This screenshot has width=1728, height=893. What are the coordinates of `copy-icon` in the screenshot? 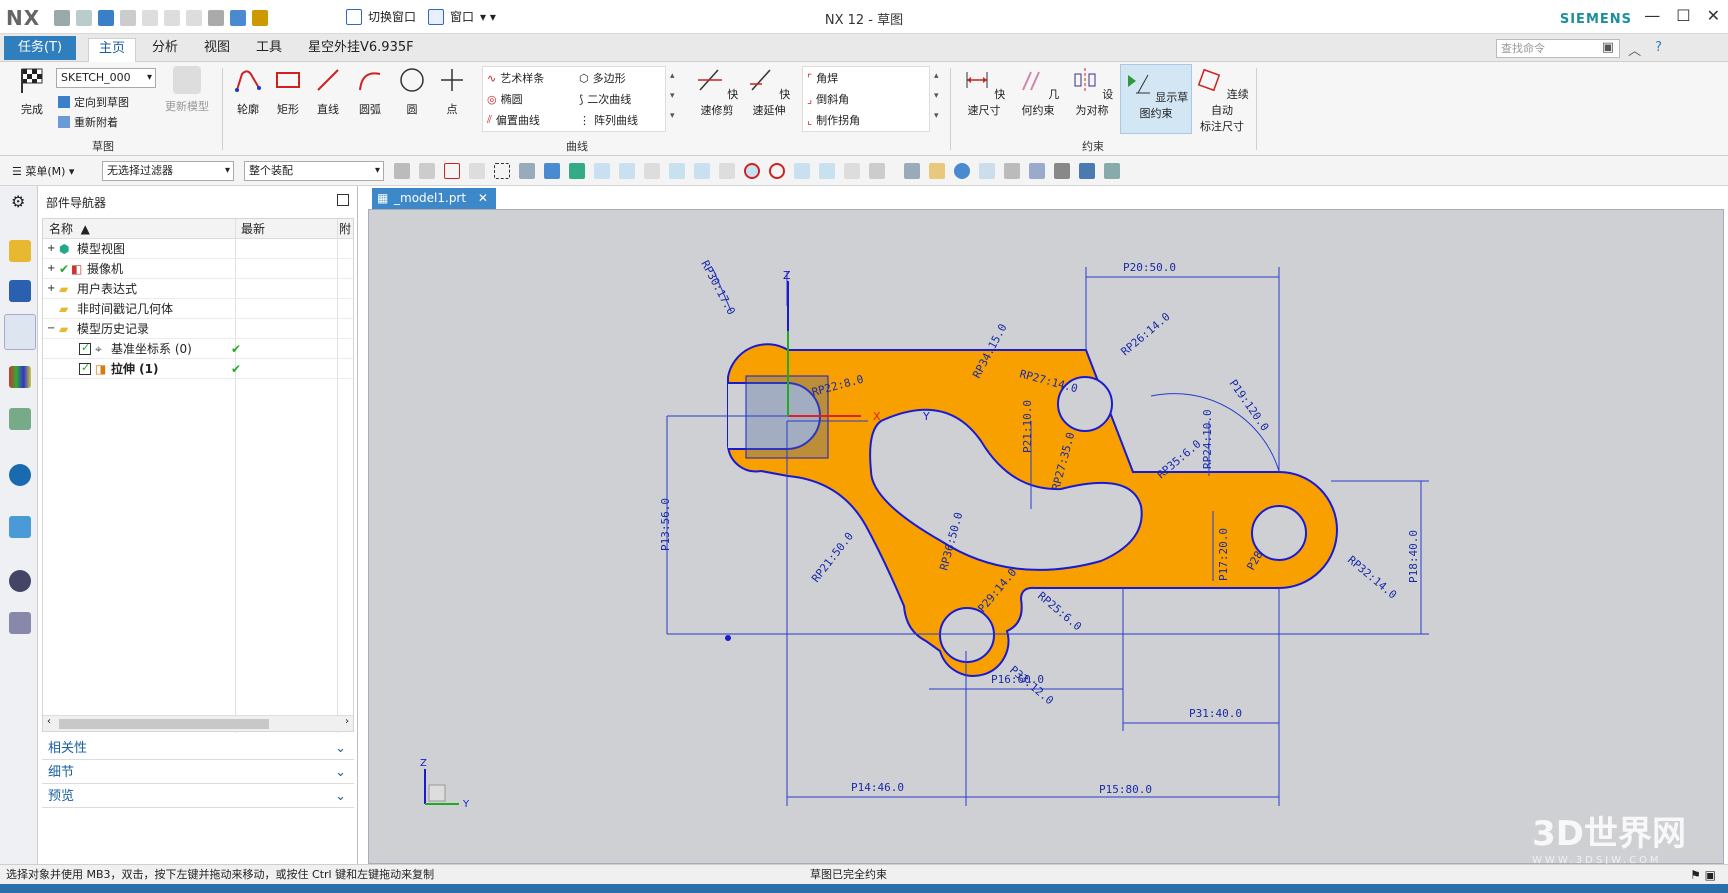 It's located at (172, 18).